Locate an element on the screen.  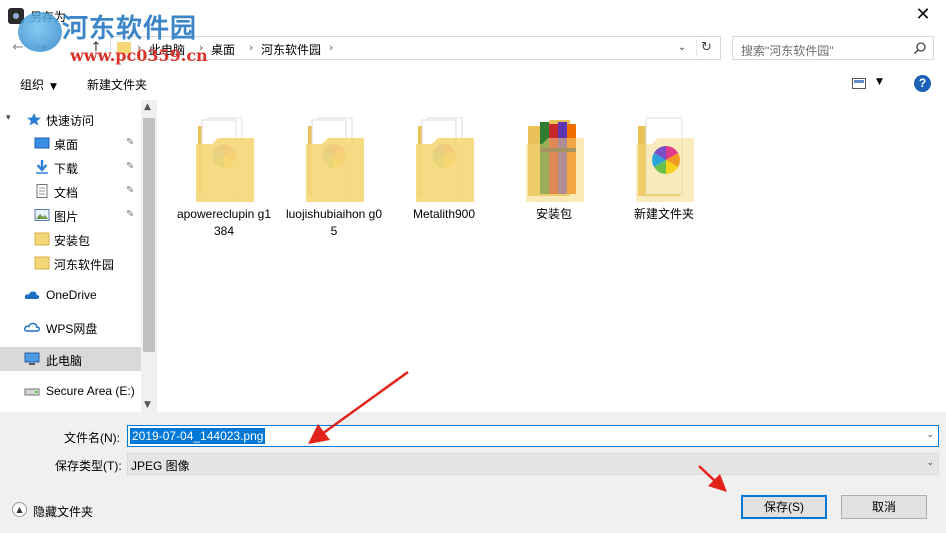
sidebar-item-install-pack: 安装包 is located at coordinates (70, 239).